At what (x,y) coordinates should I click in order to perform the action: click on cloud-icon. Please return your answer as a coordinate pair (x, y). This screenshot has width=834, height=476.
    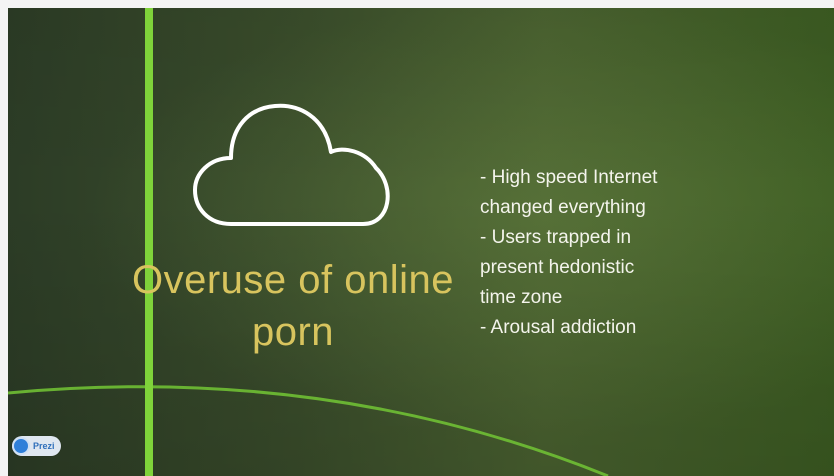
    Looking at the image, I should click on (291, 164).